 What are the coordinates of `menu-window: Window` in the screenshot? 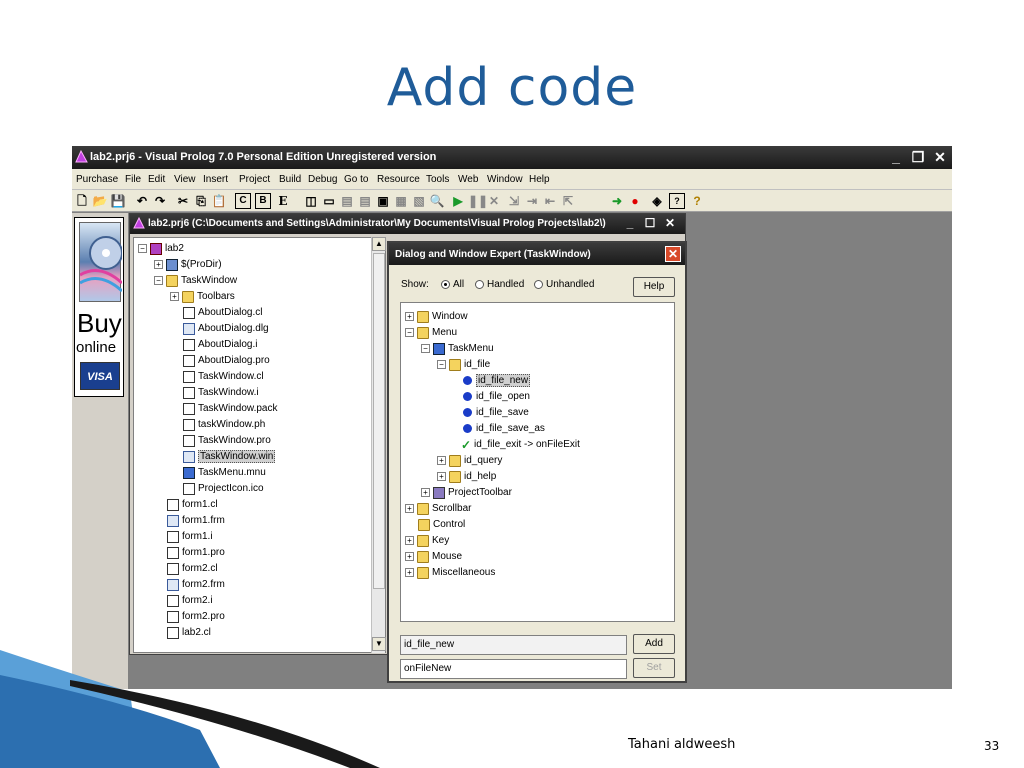 It's located at (505, 179).